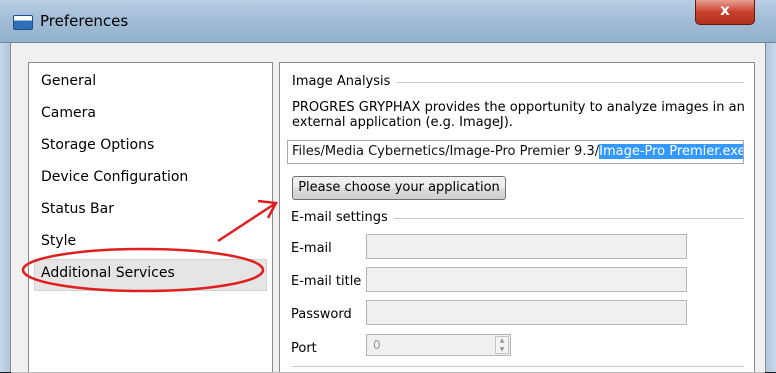 The height and width of the screenshot is (373, 776). What do you see at coordinates (518, 366) in the screenshot?
I see `group-divider` at bounding box center [518, 366].